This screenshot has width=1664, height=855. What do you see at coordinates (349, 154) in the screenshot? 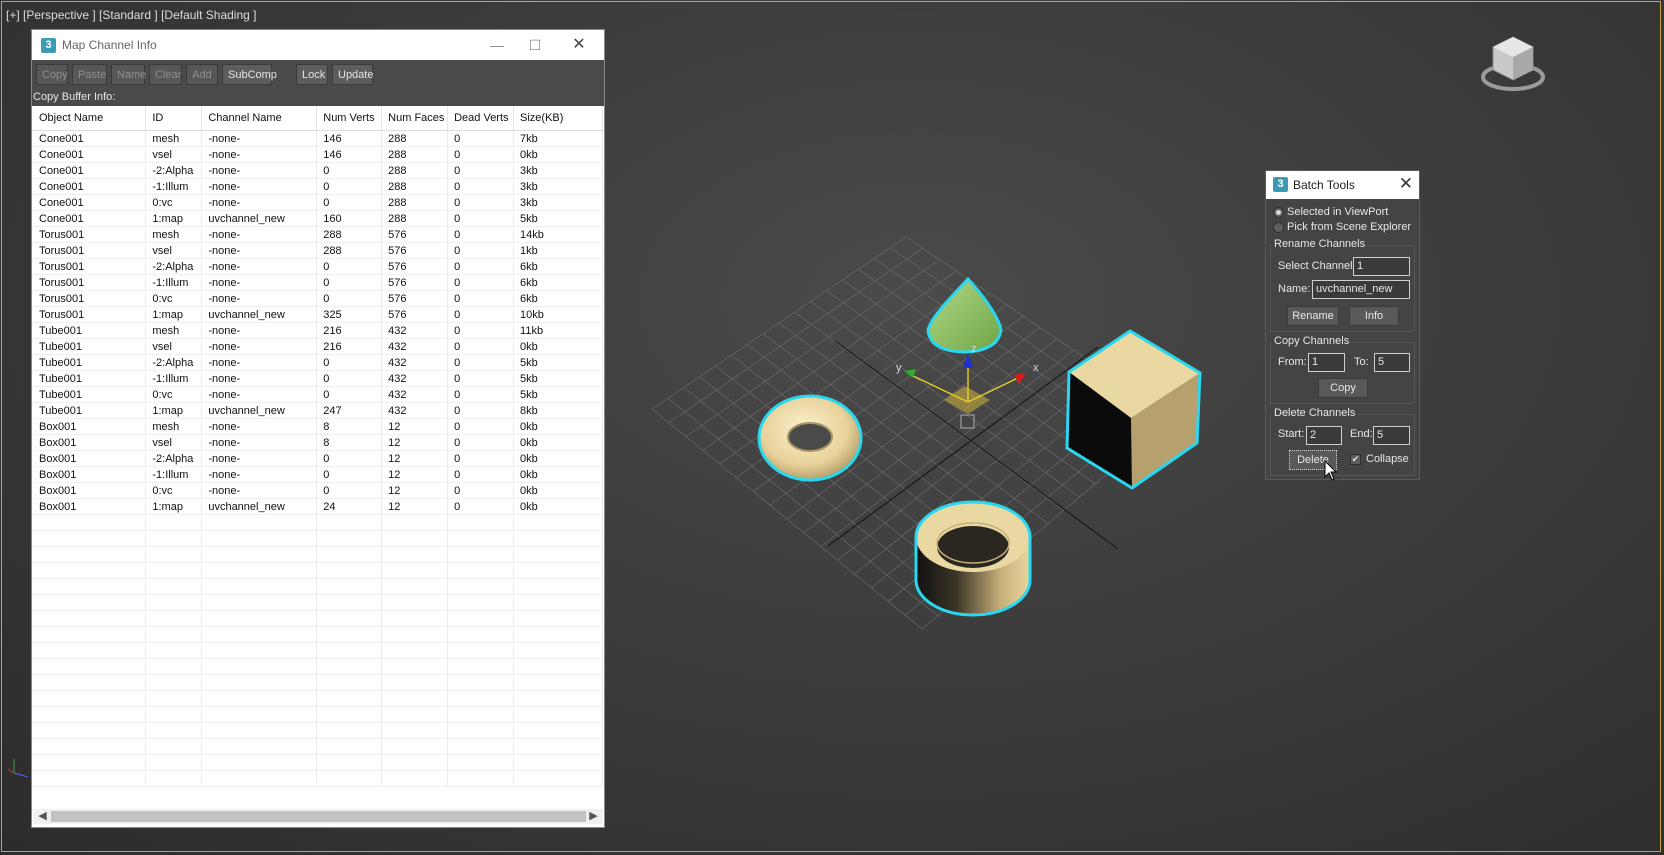
I see `table-cell: 146` at bounding box center [349, 154].